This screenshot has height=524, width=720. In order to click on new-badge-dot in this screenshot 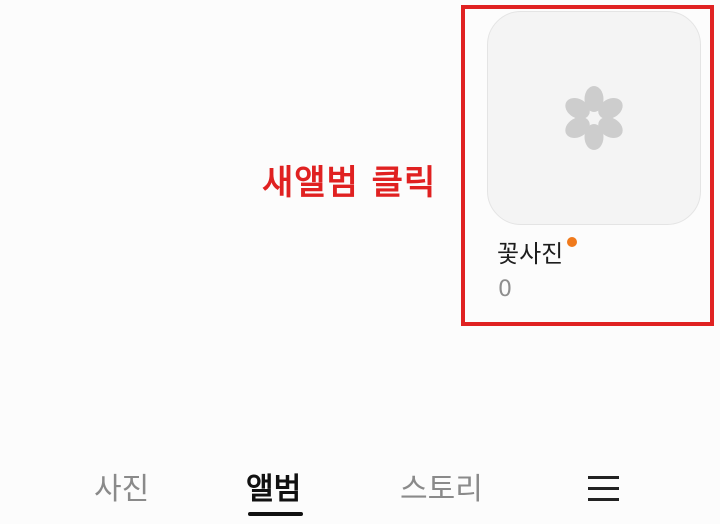, I will do `click(572, 242)`.